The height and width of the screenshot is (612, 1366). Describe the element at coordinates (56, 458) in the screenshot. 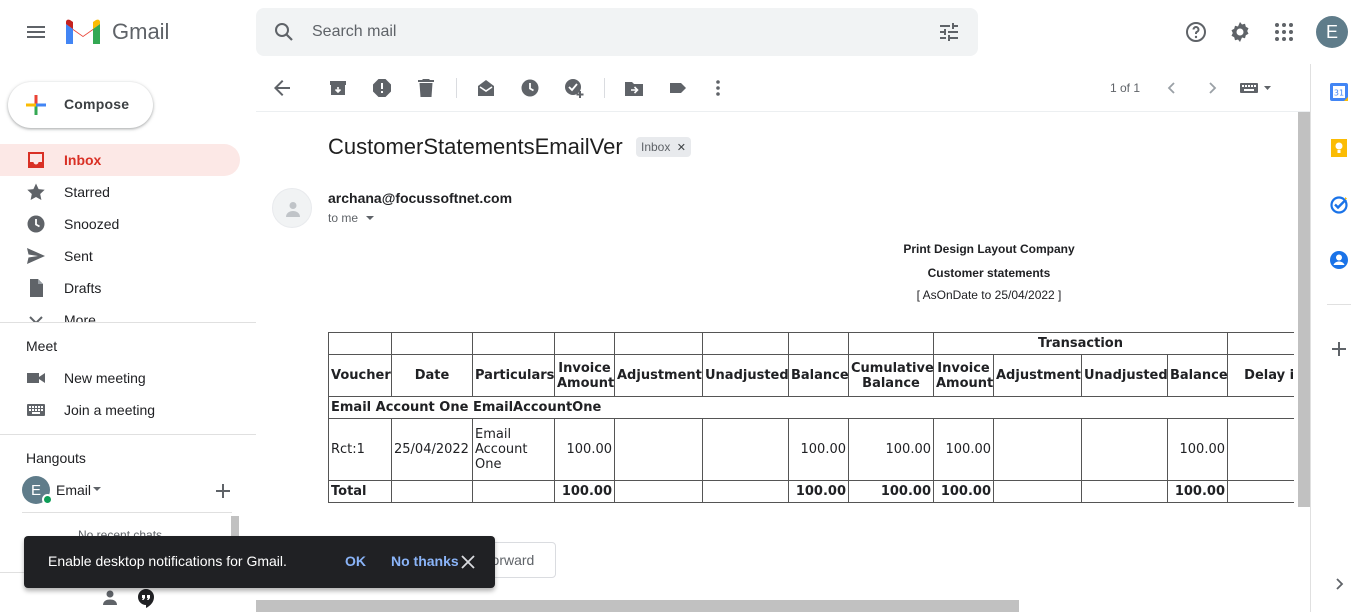

I see `hangouts-title: Hangouts` at that location.